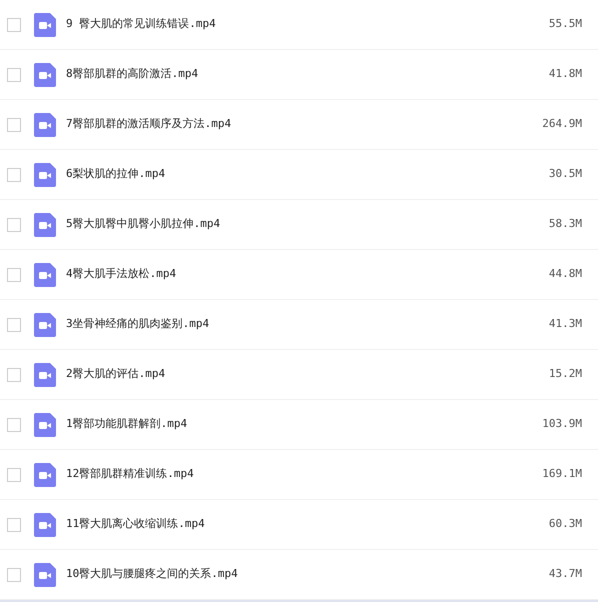 The width and height of the screenshot is (598, 602). Describe the element at coordinates (565, 524) in the screenshot. I see `file-size: 60.3M` at that location.